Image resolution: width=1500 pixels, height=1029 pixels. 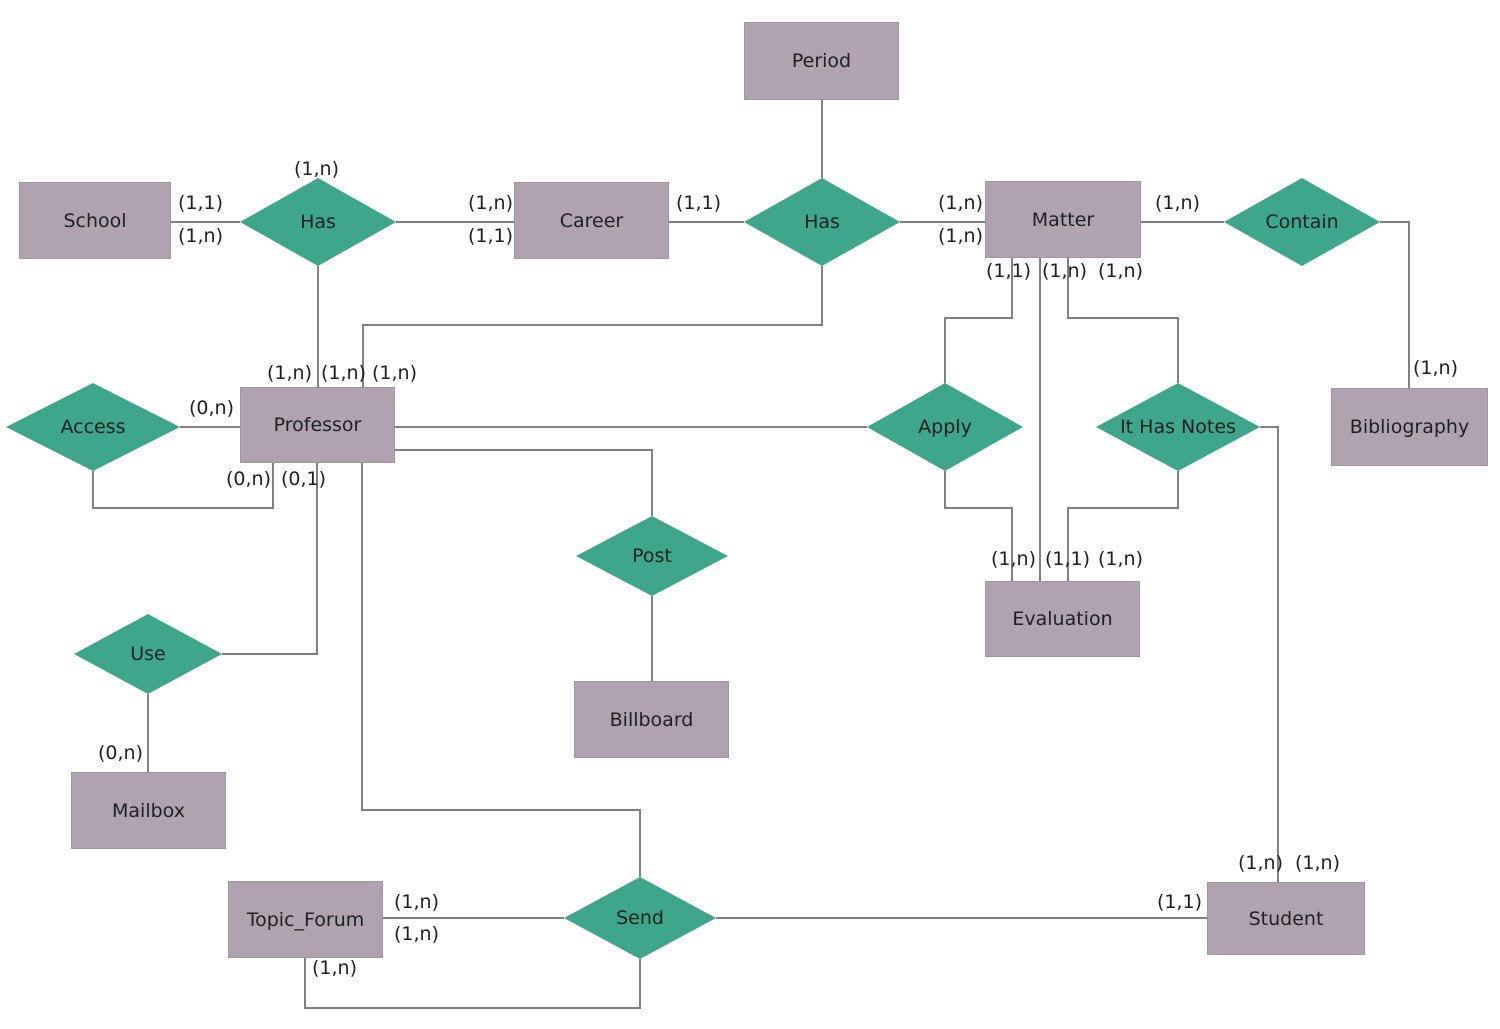 What do you see at coordinates (960, 236) in the screenshot?
I see `cardinality-label-has2-matter-lower: (1,n)` at bounding box center [960, 236].